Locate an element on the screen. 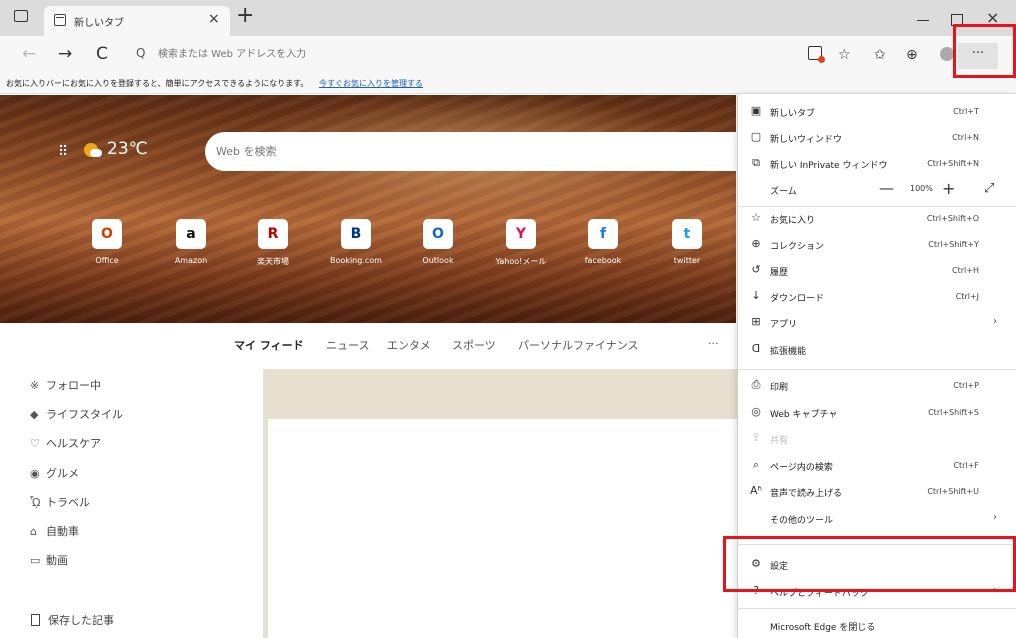 This screenshot has height=638, width=1016. extensions-icon: ᗡ is located at coordinates (756, 348).